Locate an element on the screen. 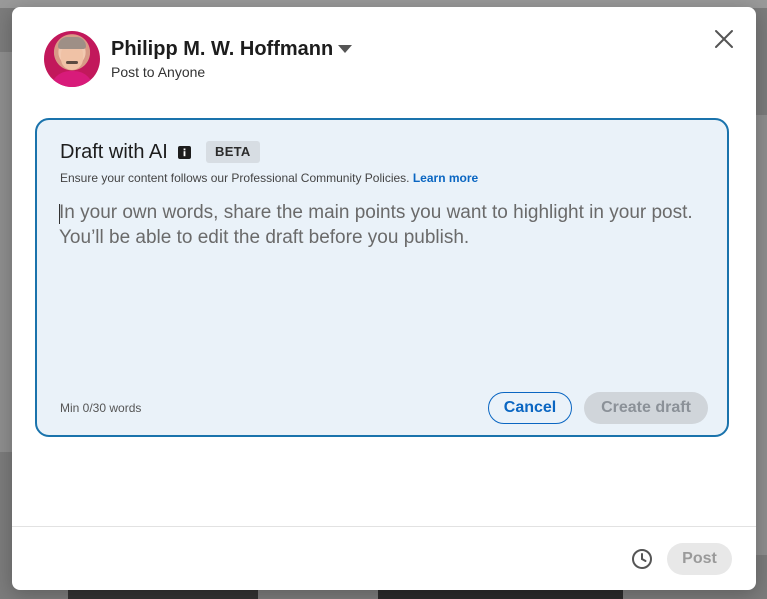 The height and width of the screenshot is (599, 767). beta-badge: BETA is located at coordinates (233, 152).